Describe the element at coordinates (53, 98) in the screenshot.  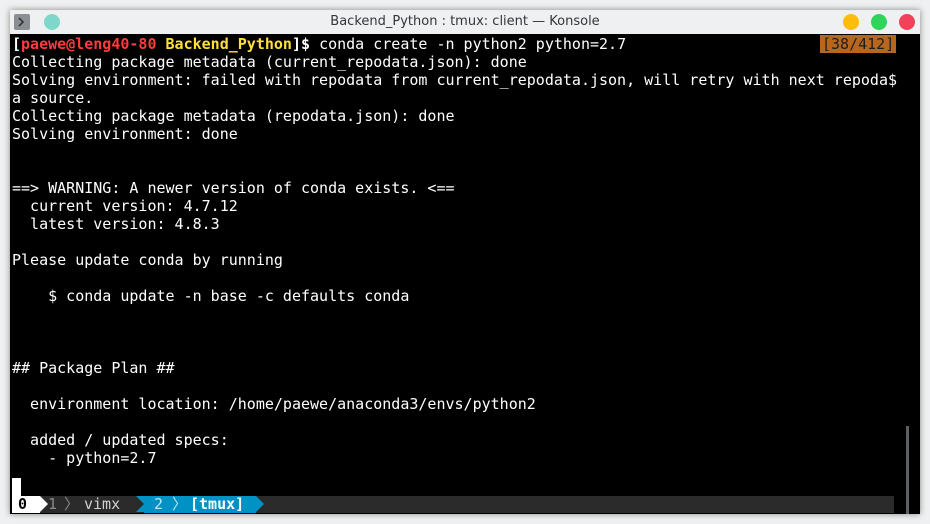
I see `output-line: a source.` at that location.